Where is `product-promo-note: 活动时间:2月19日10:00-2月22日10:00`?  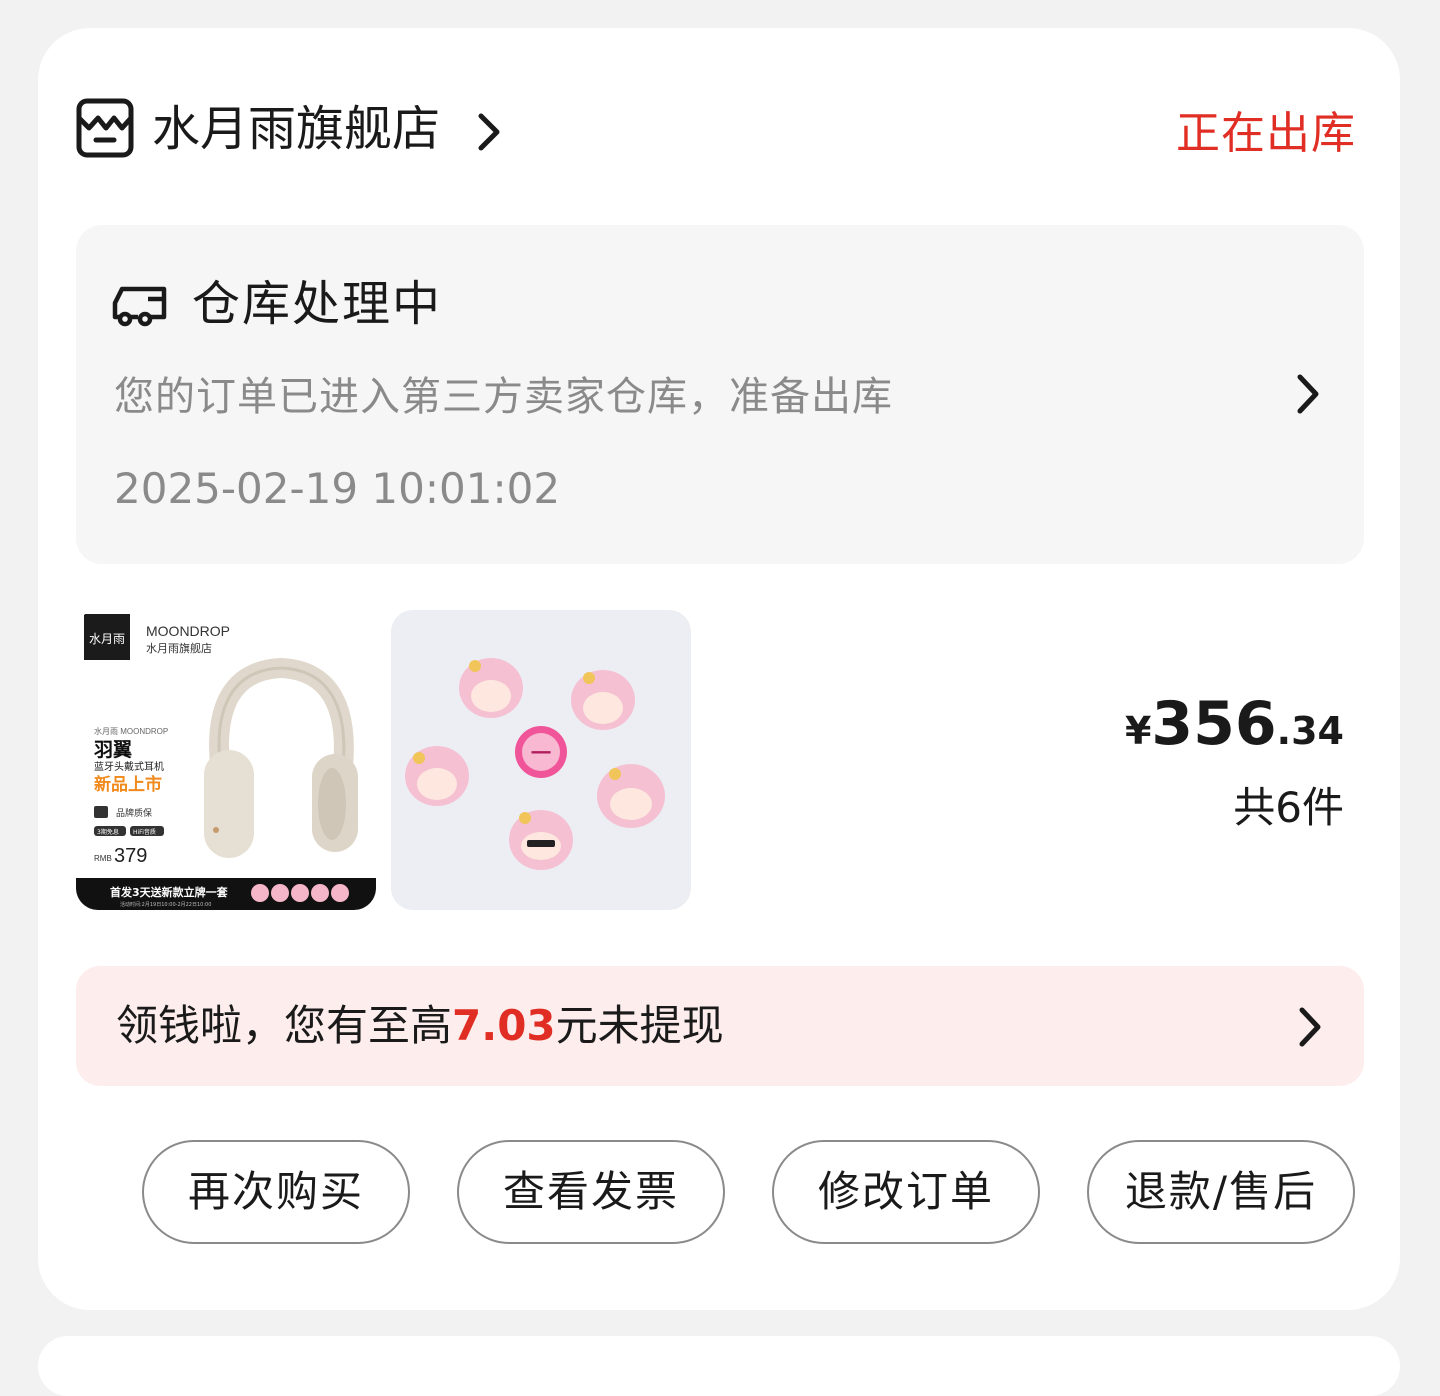
product-promo-note: 活动时间:2月19日10:00-2月22日10:00 is located at coordinates (165, 904).